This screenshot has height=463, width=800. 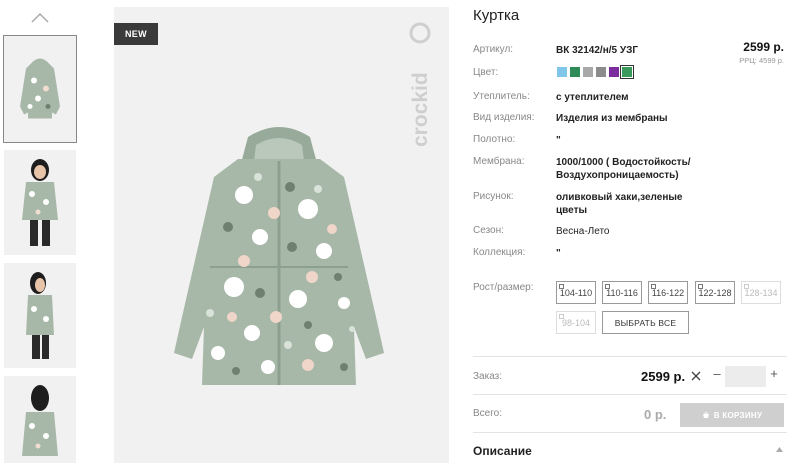 I want to click on size-option: 128-134, so click(x=761, y=292).